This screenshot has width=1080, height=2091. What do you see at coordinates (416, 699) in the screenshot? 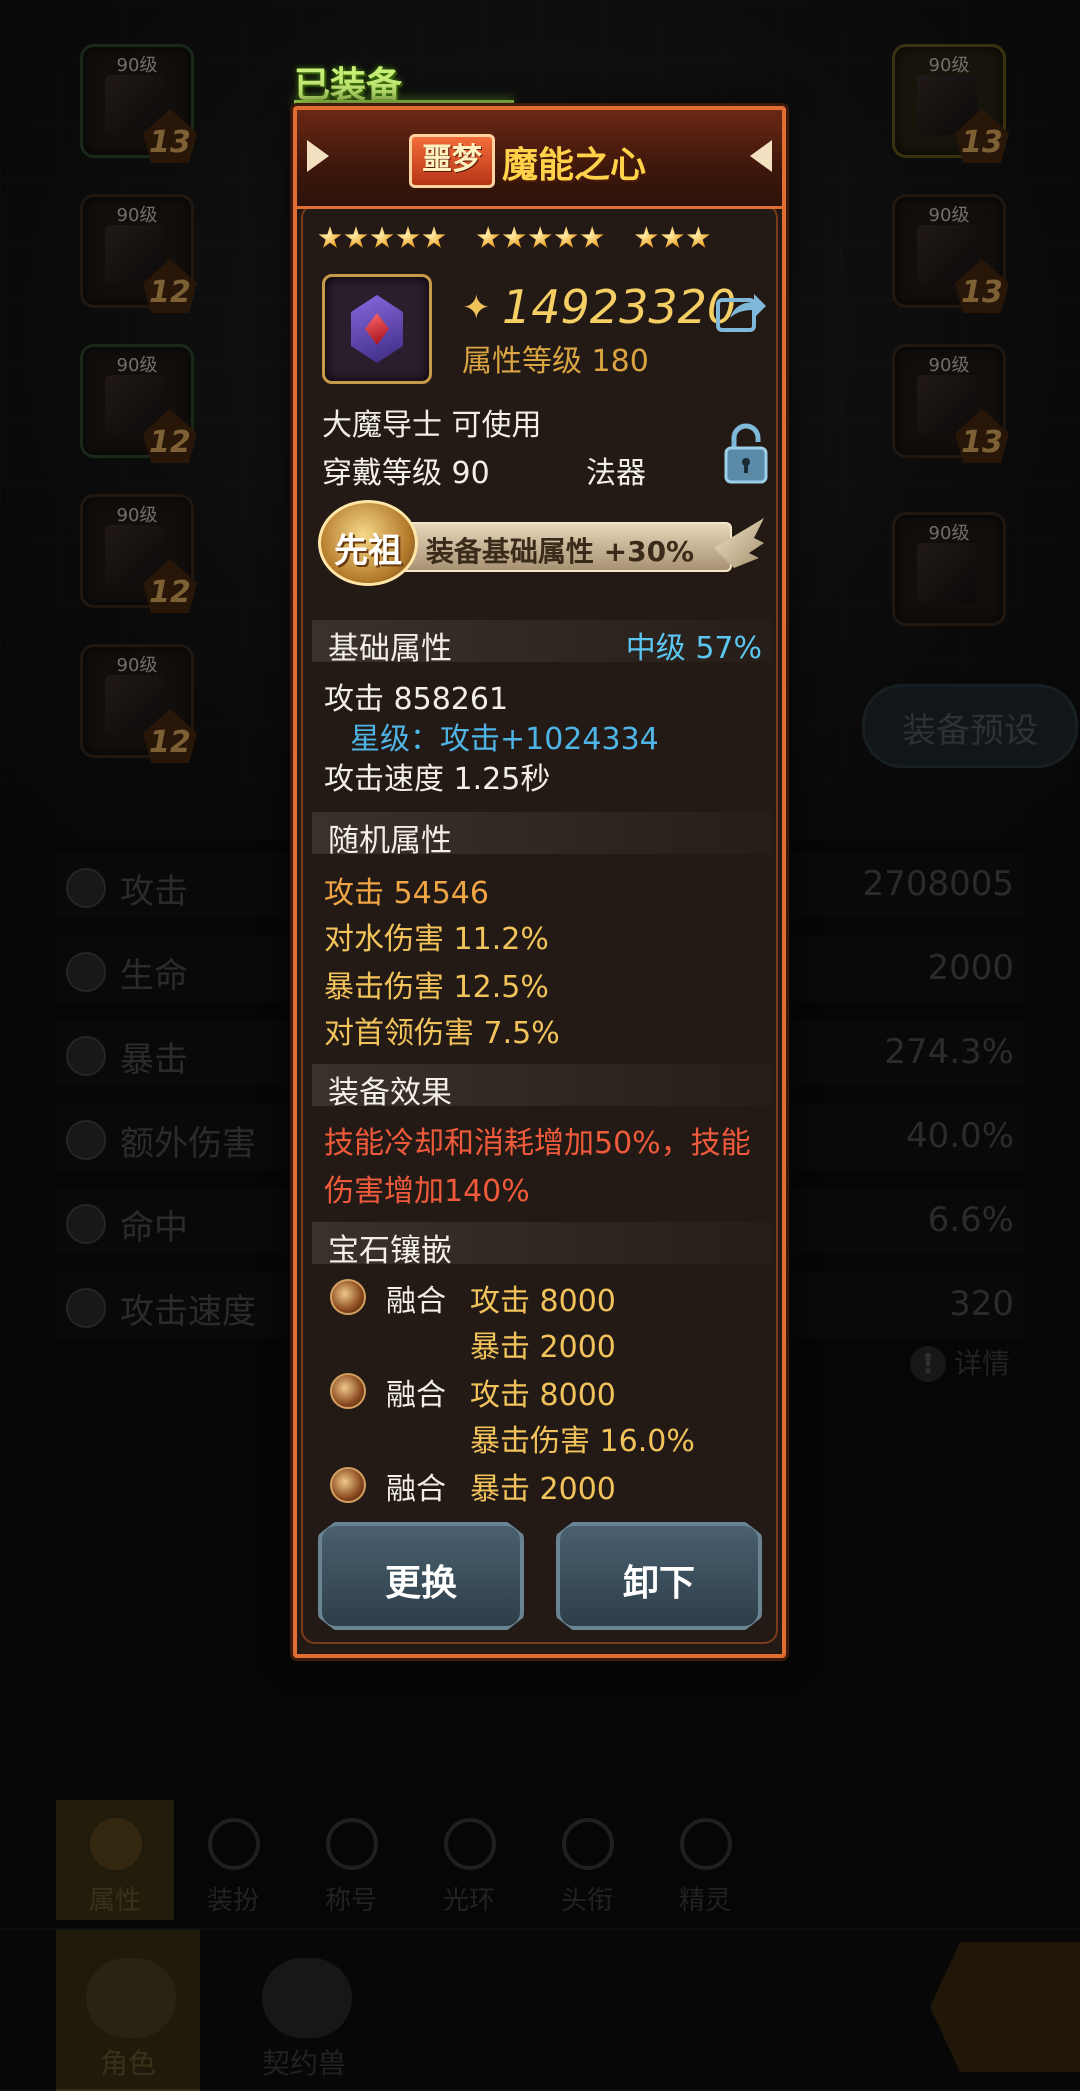
I see `base-attack: 攻击 858261` at bounding box center [416, 699].